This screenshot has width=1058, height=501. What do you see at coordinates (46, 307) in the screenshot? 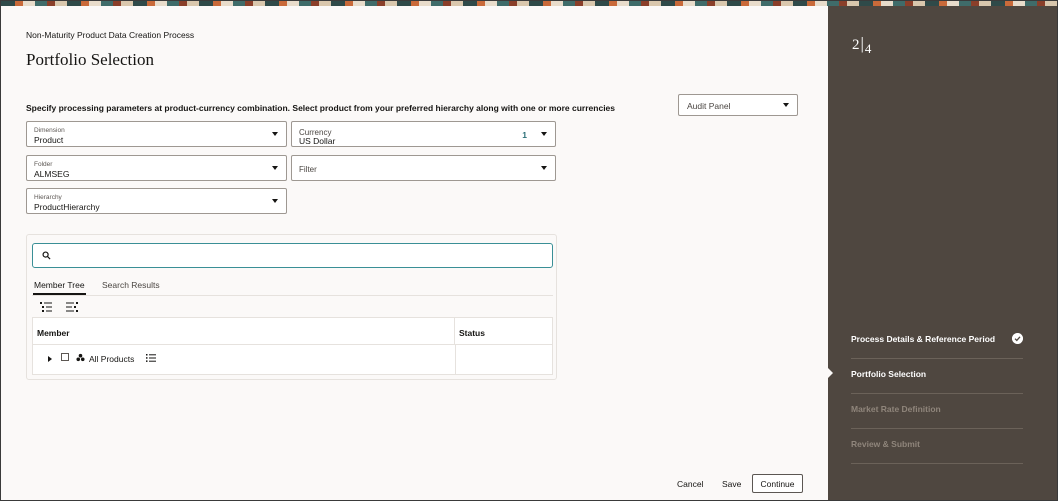
I see `expand-all-icon` at bounding box center [46, 307].